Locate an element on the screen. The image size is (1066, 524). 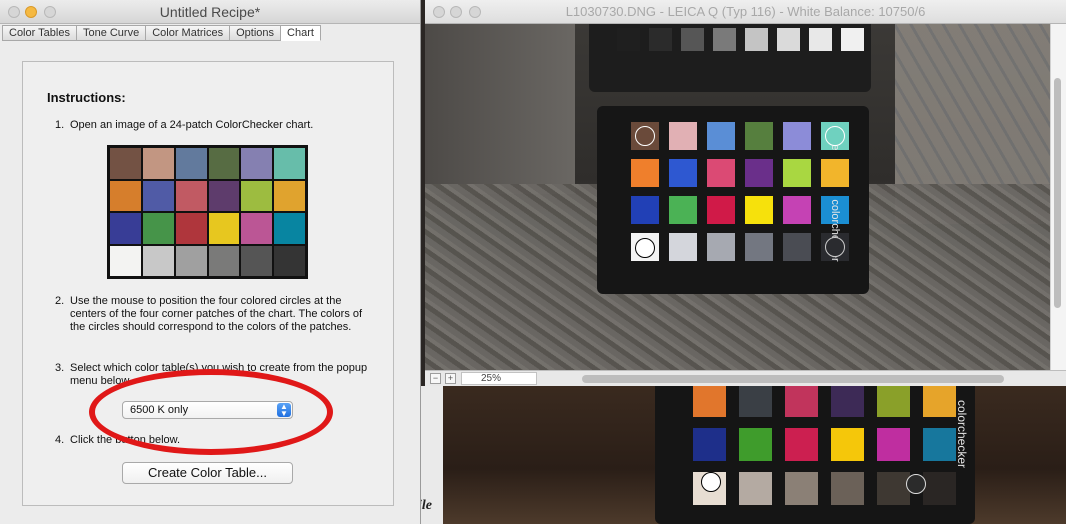
corner-circle-cyan is located at coordinates (835, 136).